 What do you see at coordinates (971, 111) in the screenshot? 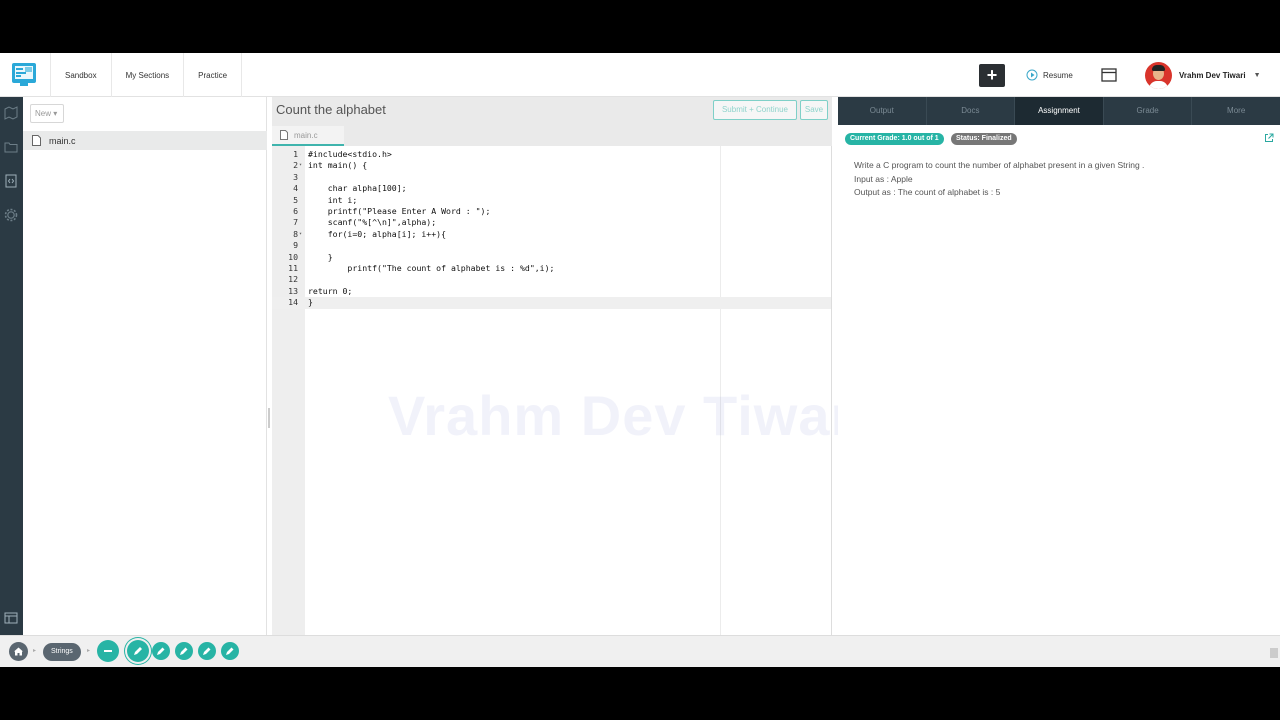
I see `tab-docs: Docs` at bounding box center [971, 111].